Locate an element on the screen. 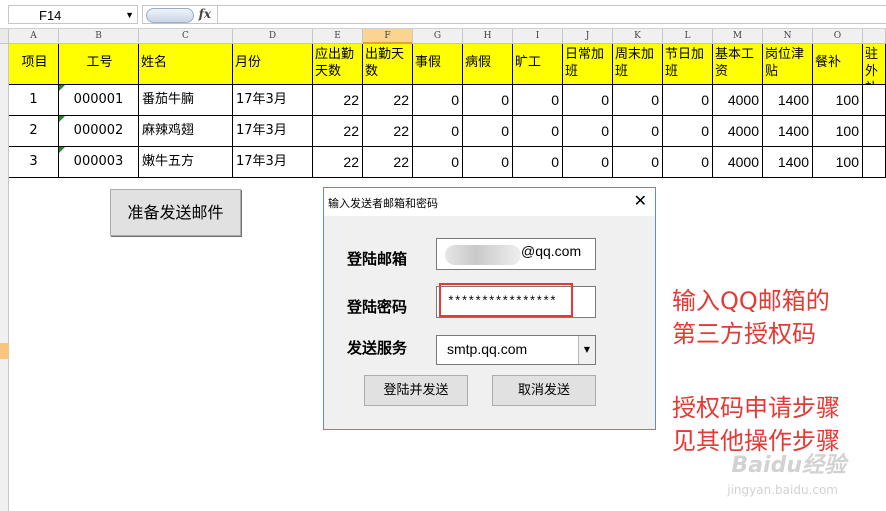 Image resolution: width=886 pixels, height=511 pixels. cancel-enter-buttons is located at coordinates (170, 15).